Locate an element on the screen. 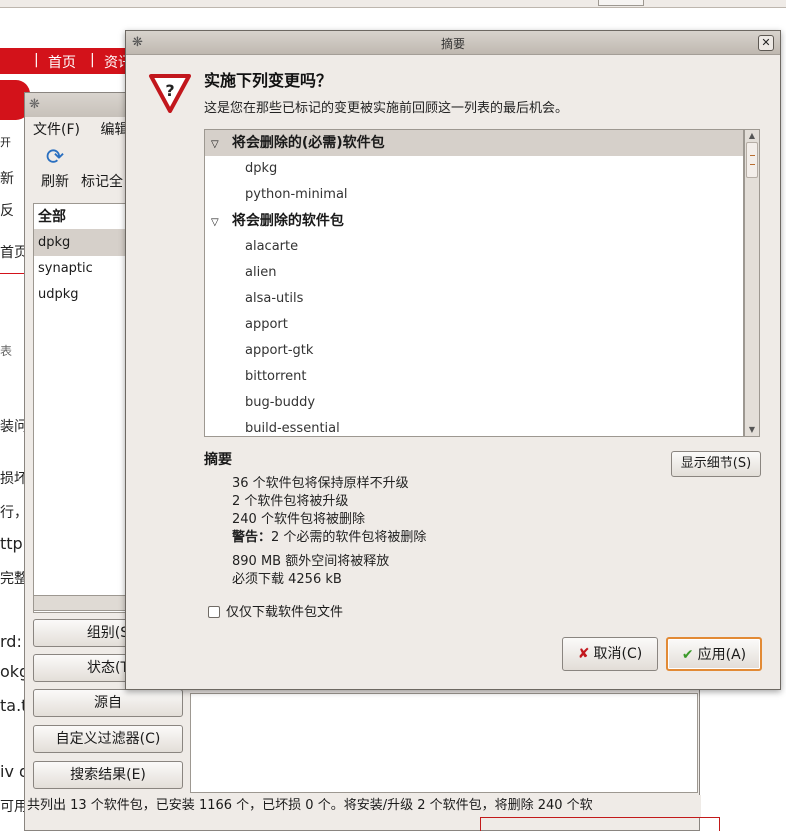 The height and width of the screenshot is (831, 786). summary-label: 摘要 is located at coordinates (218, 460).